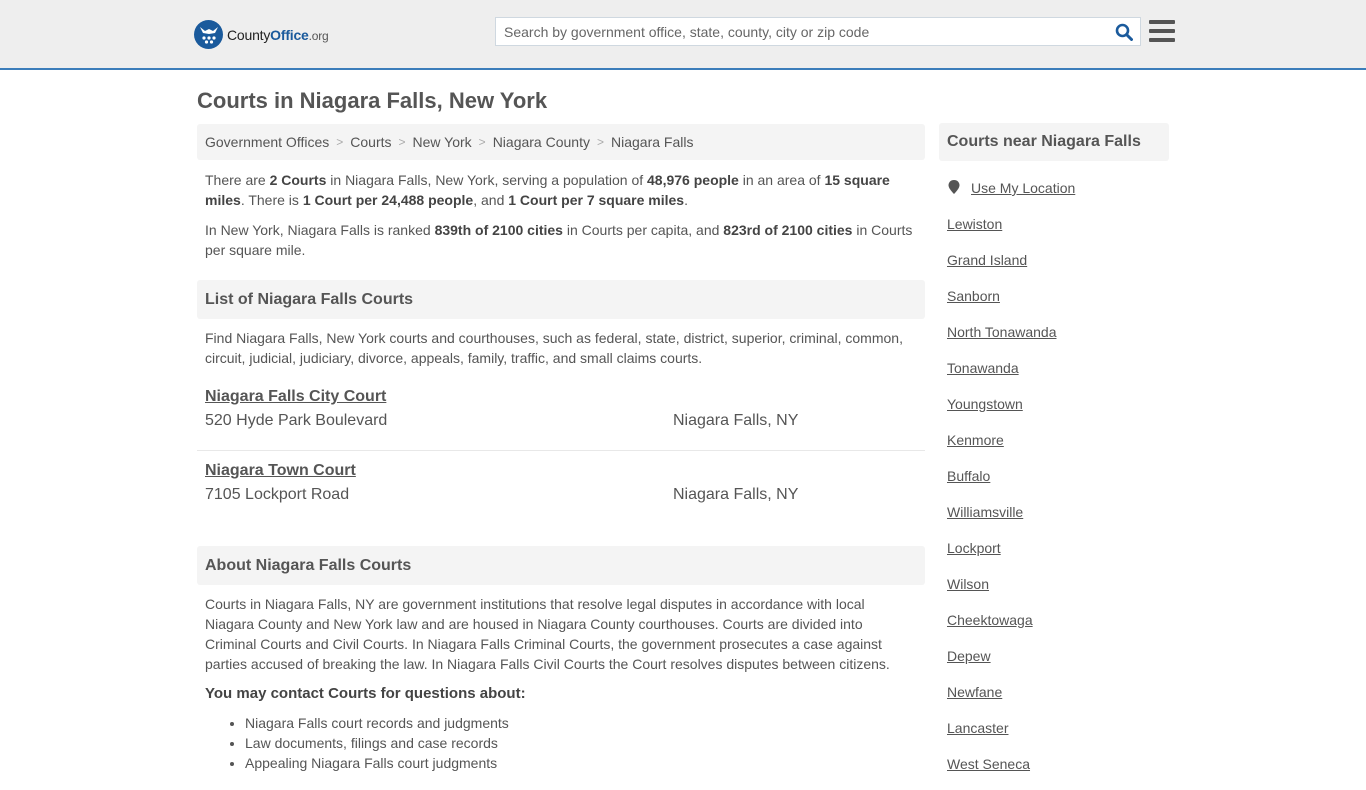 This screenshot has height=790, width=1366. I want to click on nearby-link-lancaster: Lancaster, so click(977, 728).